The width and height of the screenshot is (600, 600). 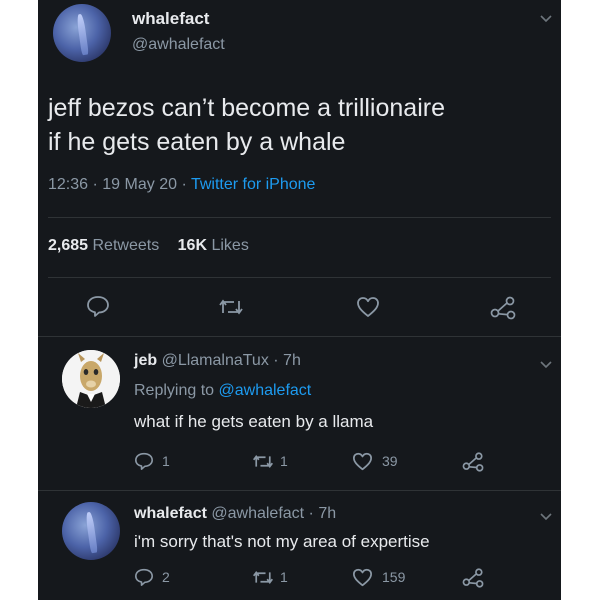 I want to click on like-count: 159, so click(x=394, y=577).